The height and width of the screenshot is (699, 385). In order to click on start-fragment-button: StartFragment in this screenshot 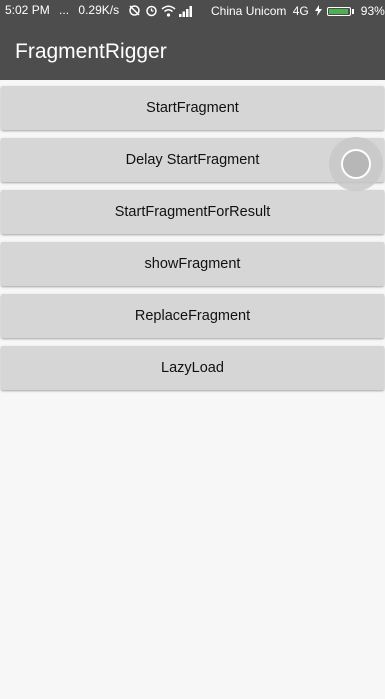, I will do `click(192, 108)`.